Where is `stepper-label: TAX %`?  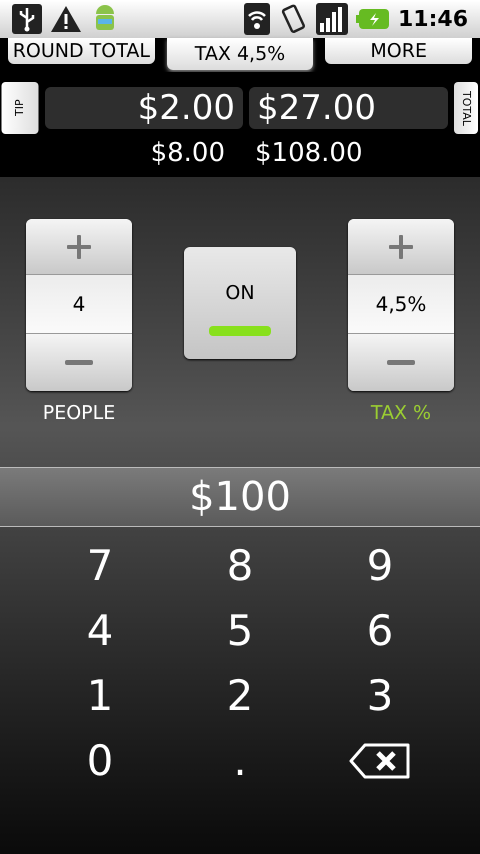
stepper-label: TAX % is located at coordinates (401, 413).